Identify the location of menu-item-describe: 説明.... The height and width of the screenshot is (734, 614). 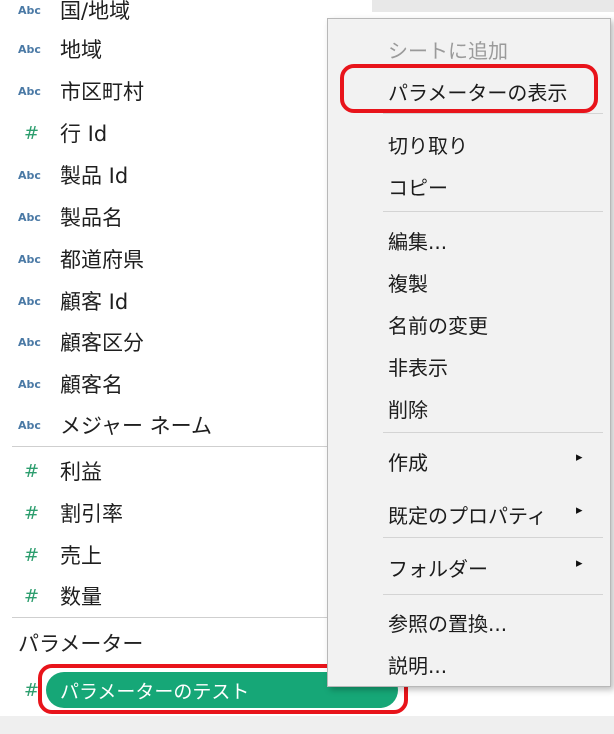
(417, 664).